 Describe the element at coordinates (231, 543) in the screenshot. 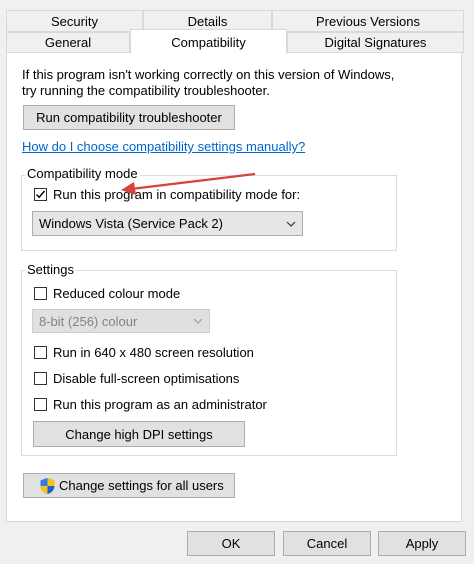

I see `ok-button: OK` at that location.